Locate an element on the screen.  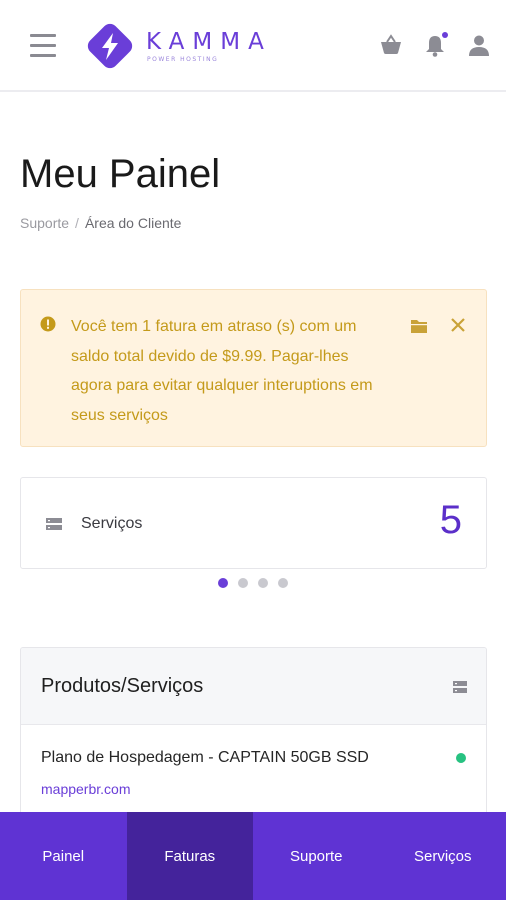
page-title: Meu Painel is located at coordinates (120, 174).